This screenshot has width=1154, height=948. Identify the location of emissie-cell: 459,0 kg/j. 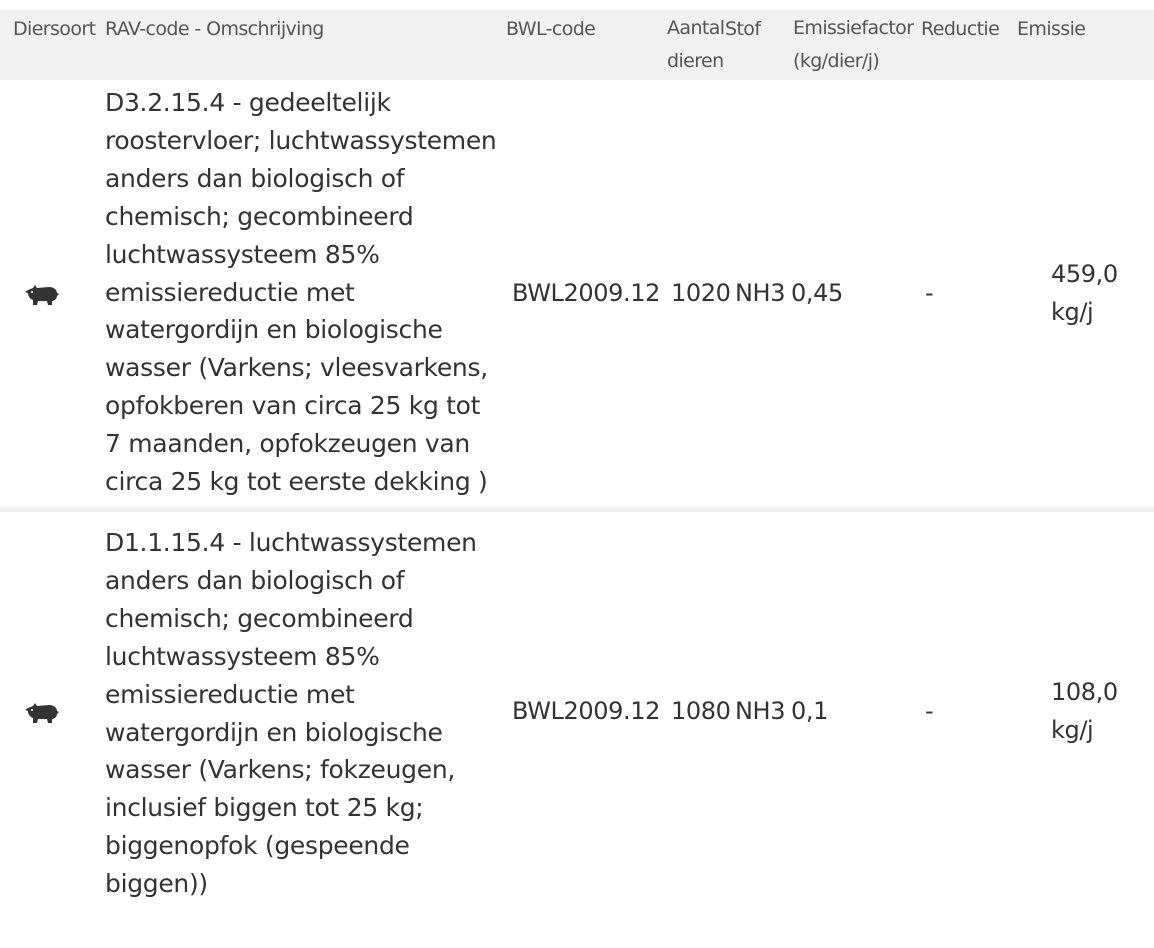
(1083, 296).